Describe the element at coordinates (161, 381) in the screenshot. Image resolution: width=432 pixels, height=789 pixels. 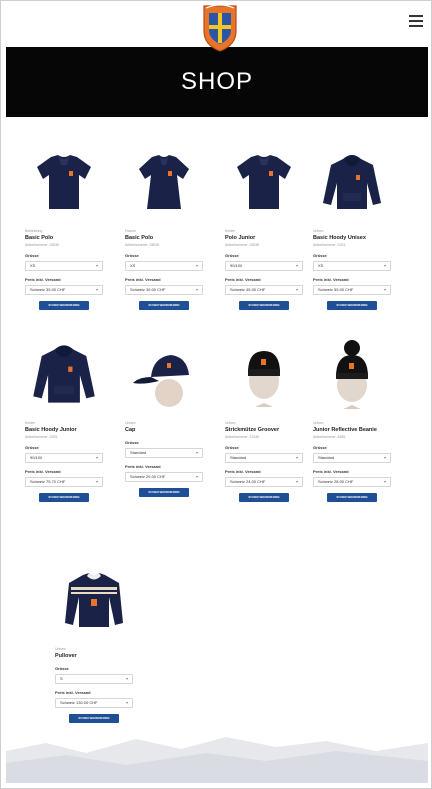
I see `cap-icon` at that location.